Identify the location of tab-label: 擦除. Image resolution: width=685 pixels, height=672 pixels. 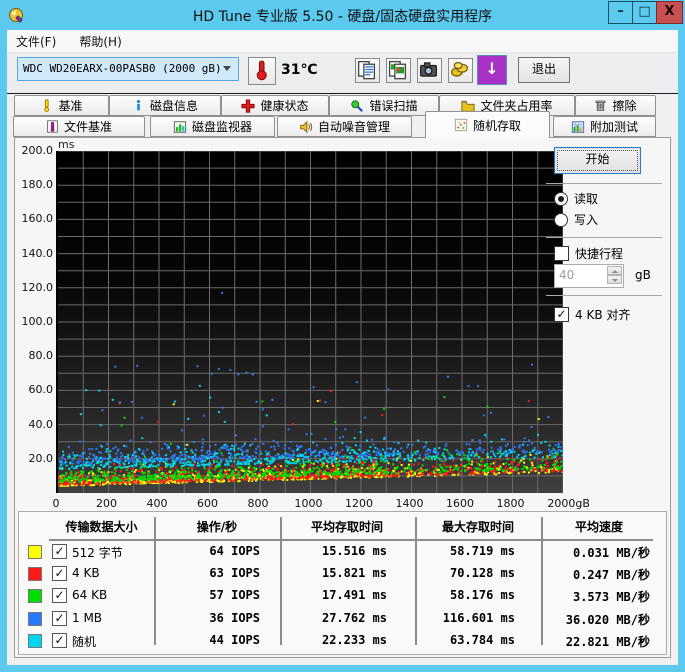
(624, 106).